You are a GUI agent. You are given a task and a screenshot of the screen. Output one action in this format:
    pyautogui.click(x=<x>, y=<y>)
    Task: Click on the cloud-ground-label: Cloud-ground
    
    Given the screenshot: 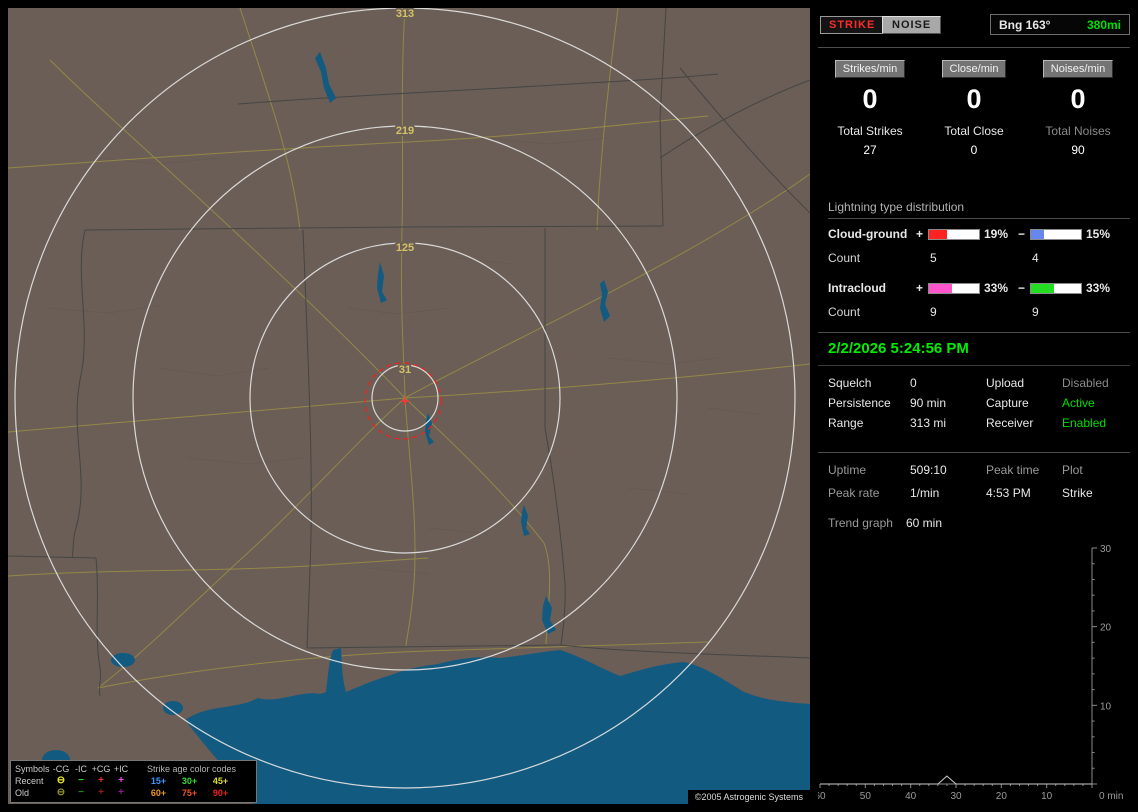 What is the action you would take?
    pyautogui.click(x=868, y=234)
    